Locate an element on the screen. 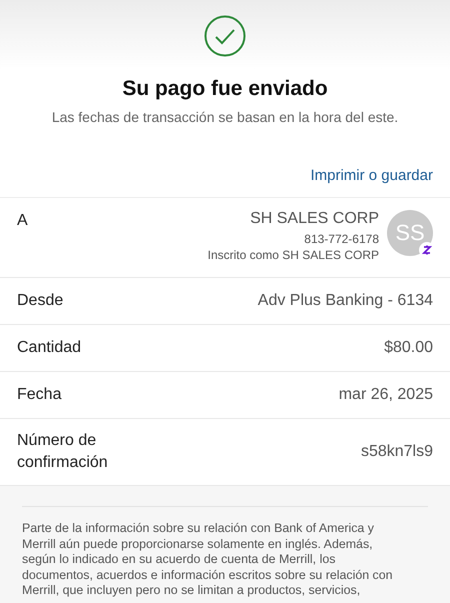 Image resolution: width=450 pixels, height=603 pixels. success-check-icon is located at coordinates (225, 36).